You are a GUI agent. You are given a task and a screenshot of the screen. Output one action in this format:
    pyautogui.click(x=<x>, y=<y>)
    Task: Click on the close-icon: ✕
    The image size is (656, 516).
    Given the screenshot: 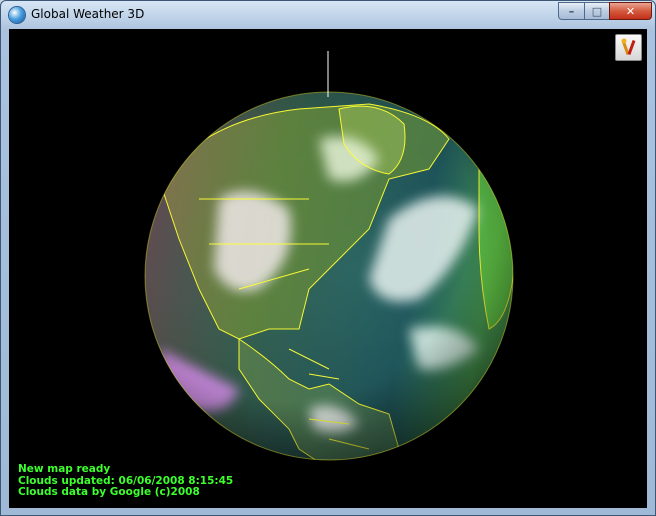 What is the action you would take?
    pyautogui.click(x=630, y=11)
    